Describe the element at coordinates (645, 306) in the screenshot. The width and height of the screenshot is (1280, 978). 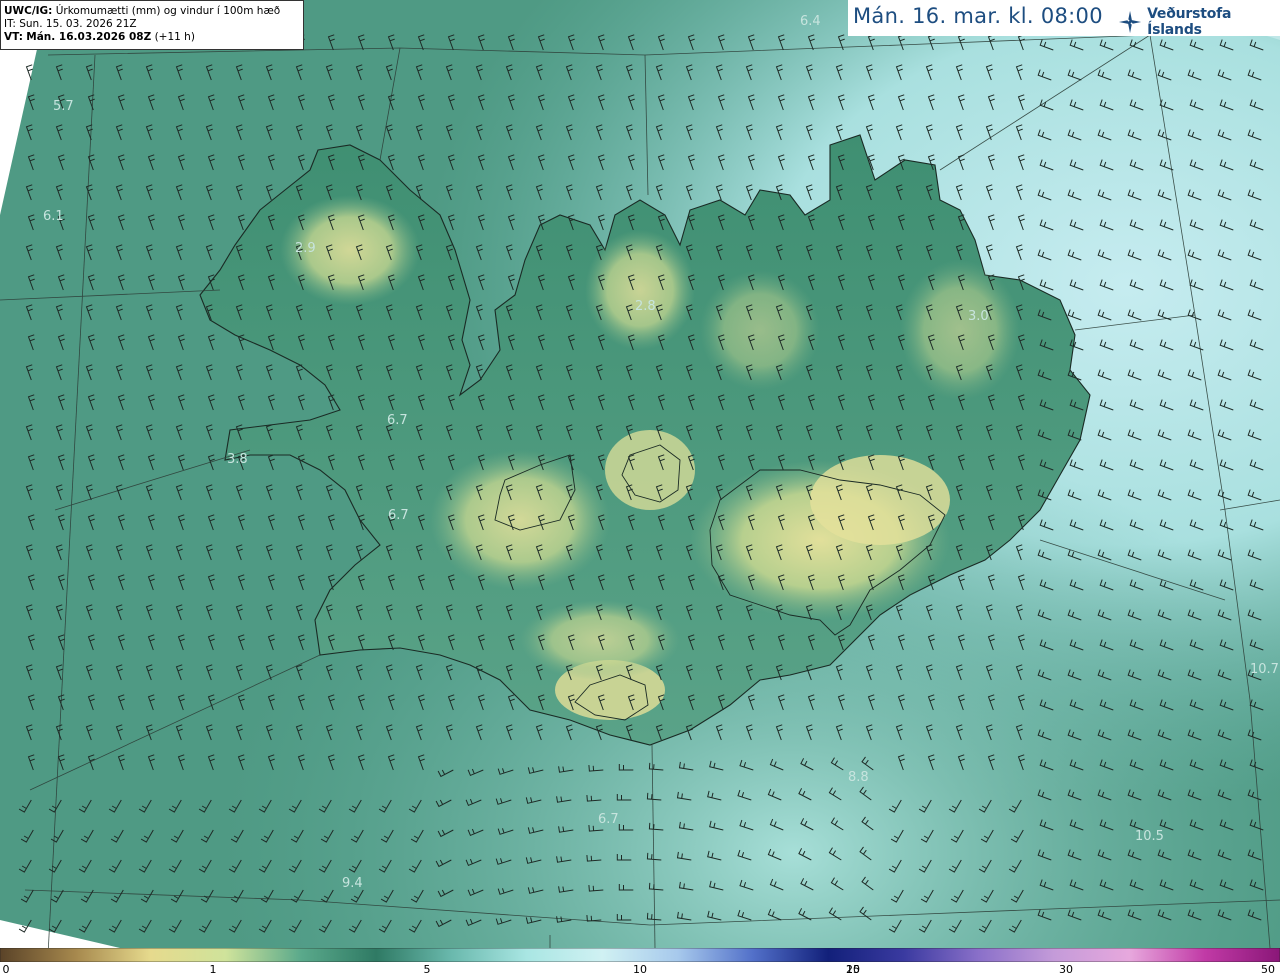
I see `map-value-label: 2.8` at that location.